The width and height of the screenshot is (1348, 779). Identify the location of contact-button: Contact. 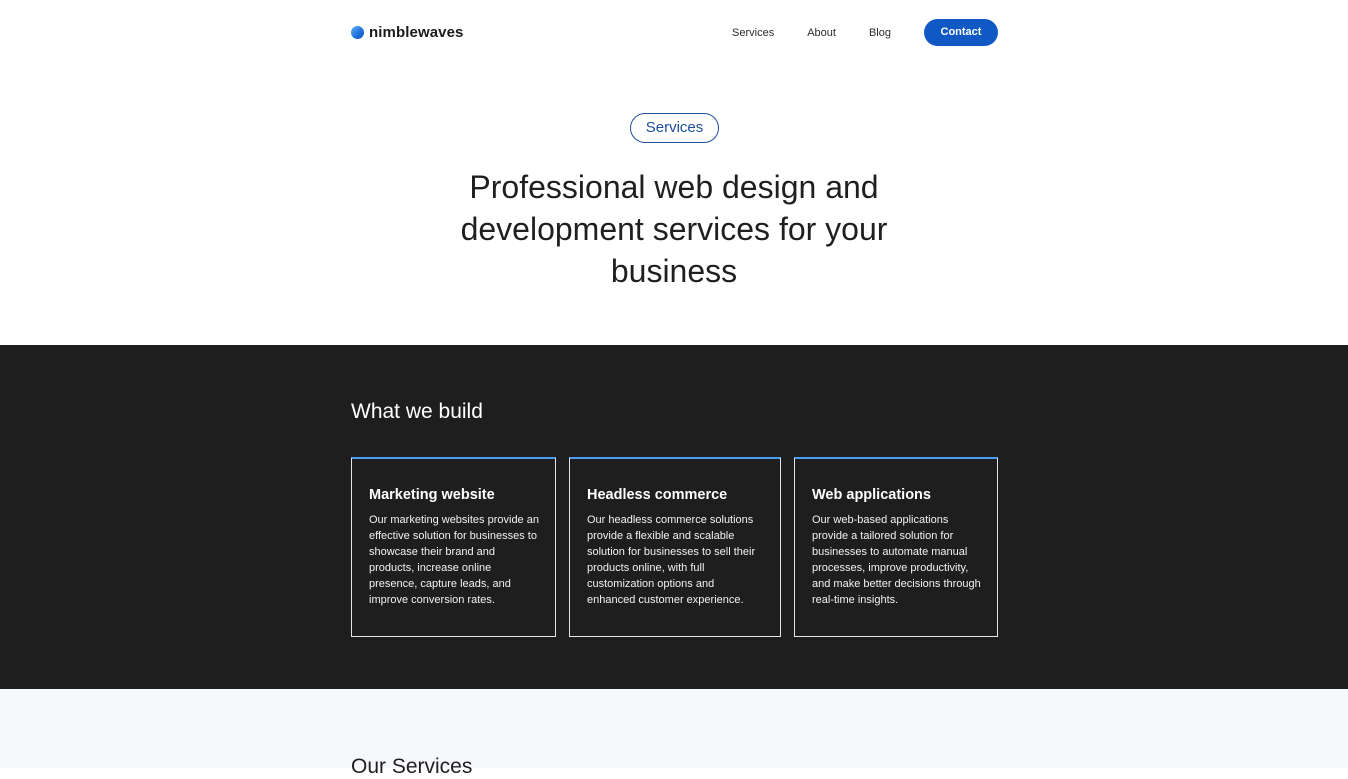
(961, 32).